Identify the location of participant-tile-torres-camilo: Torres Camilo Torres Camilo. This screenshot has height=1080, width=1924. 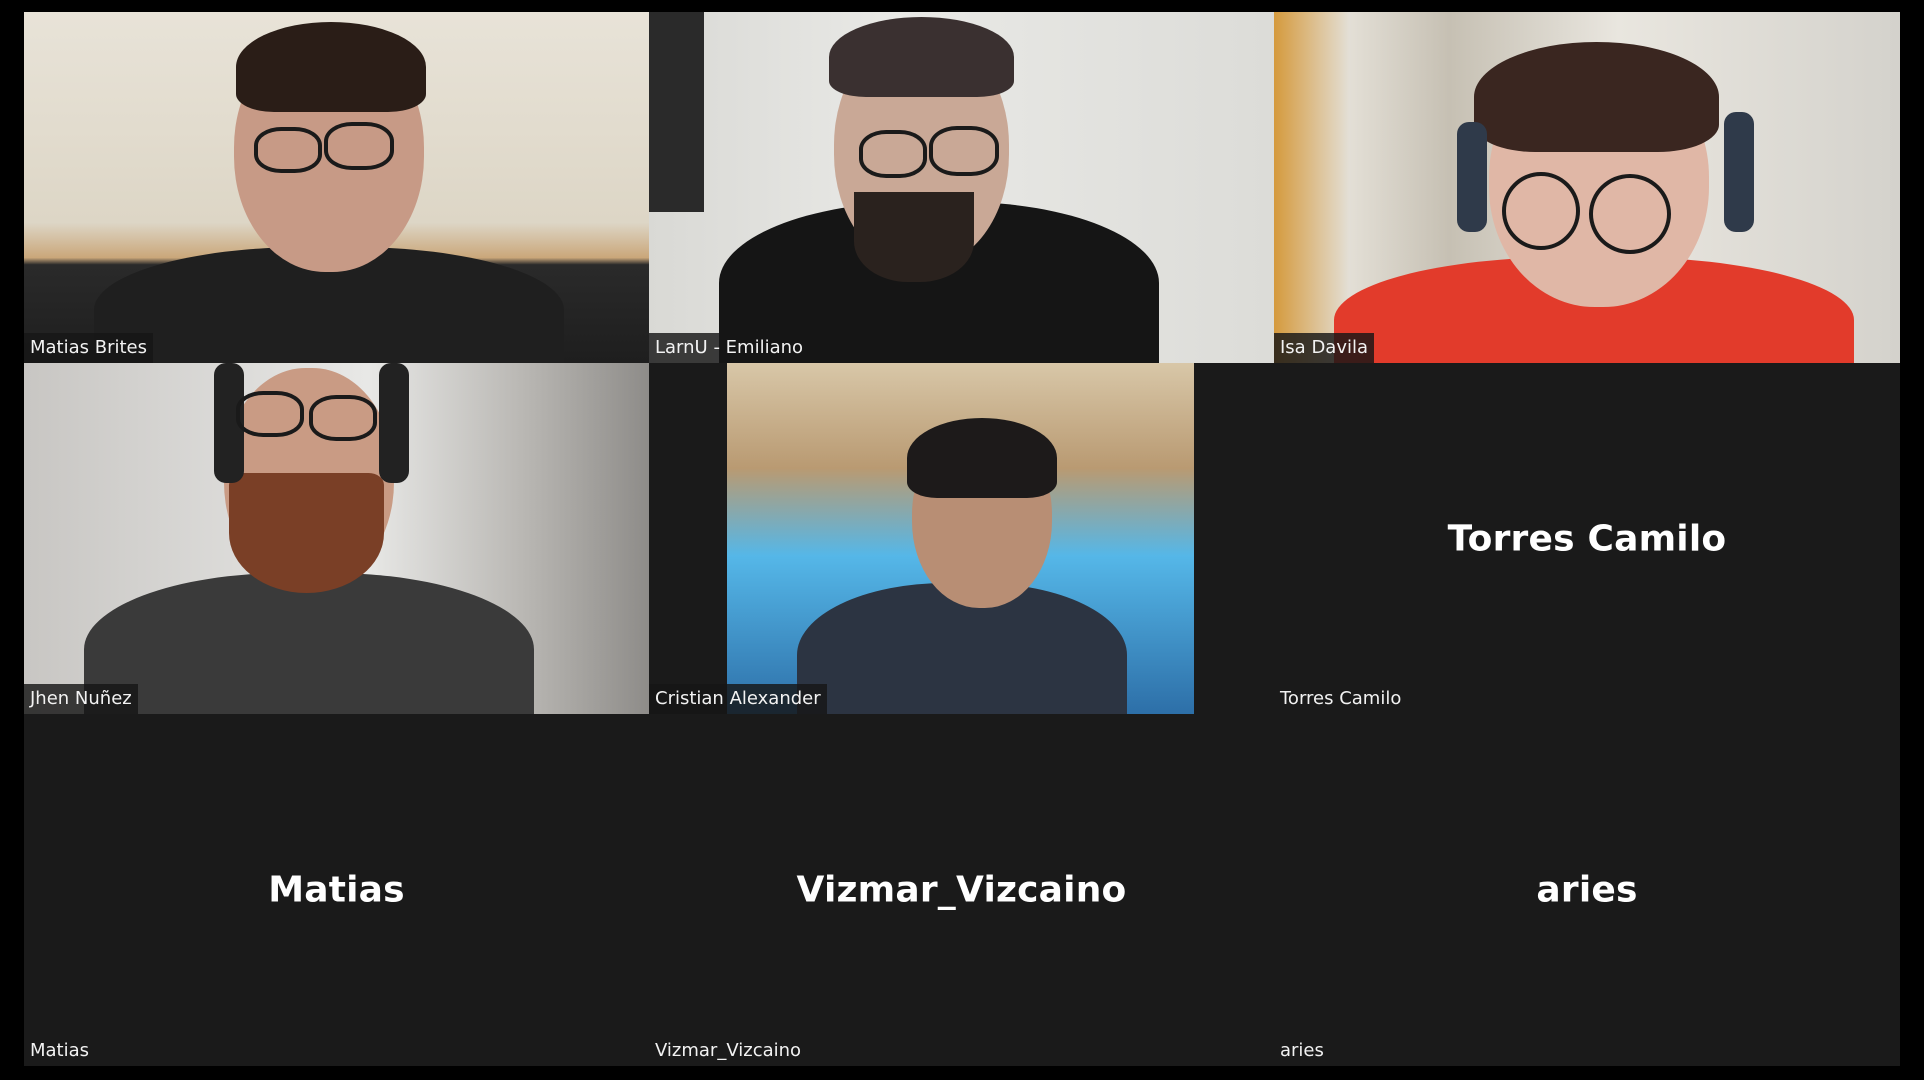
(1587, 538).